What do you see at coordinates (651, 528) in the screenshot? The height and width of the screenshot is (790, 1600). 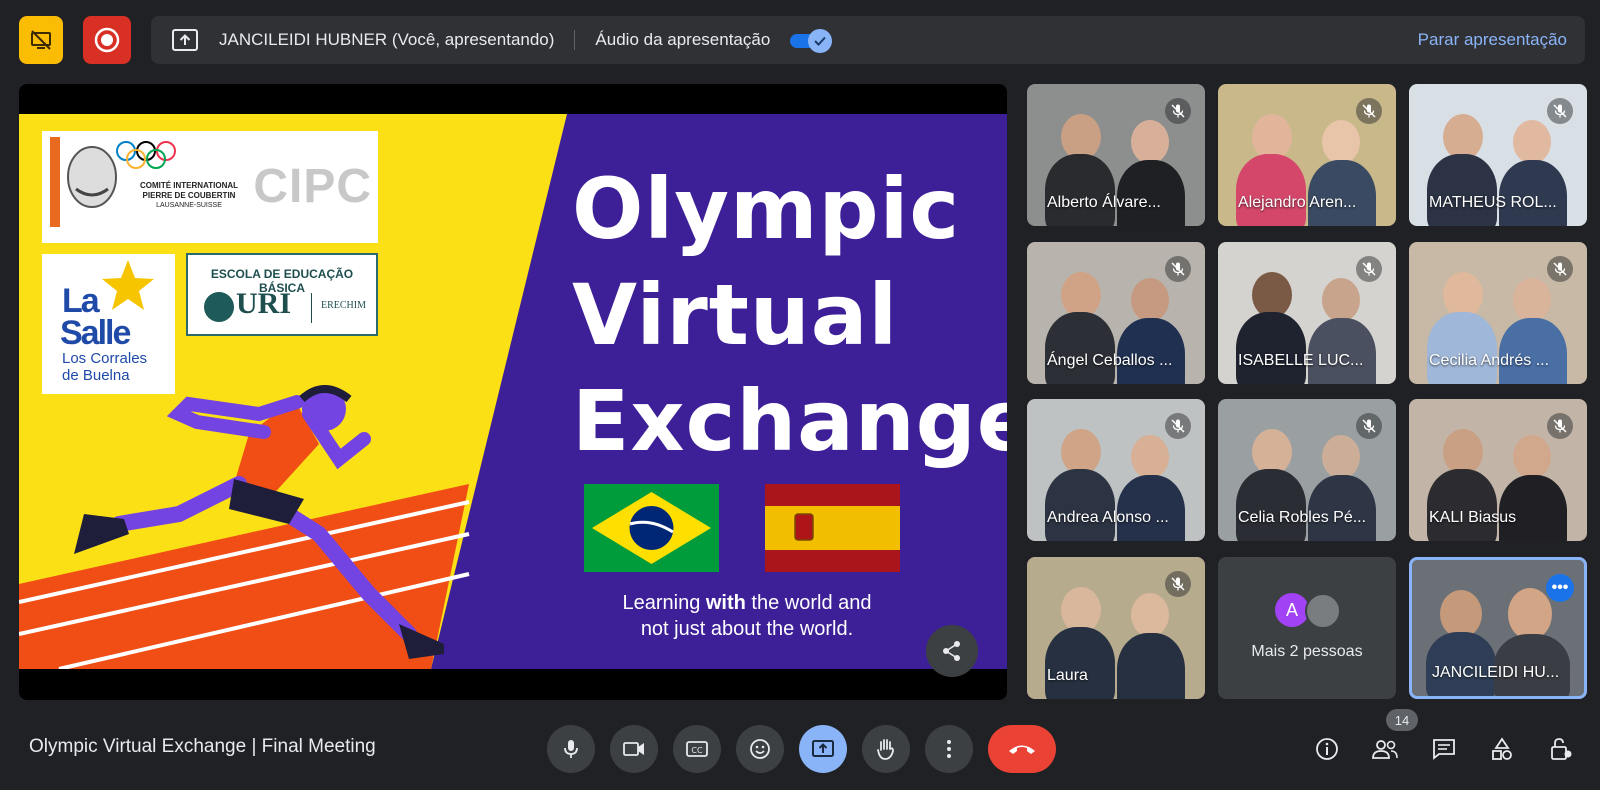 I see `brazil-flag-icon` at bounding box center [651, 528].